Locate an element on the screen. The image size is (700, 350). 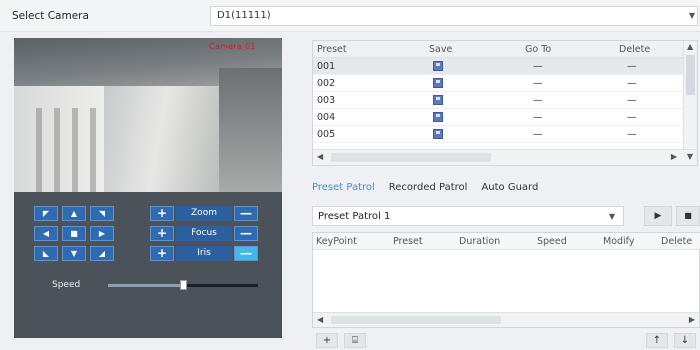
ptz-up-right-button: ◥ is located at coordinates (102, 213).